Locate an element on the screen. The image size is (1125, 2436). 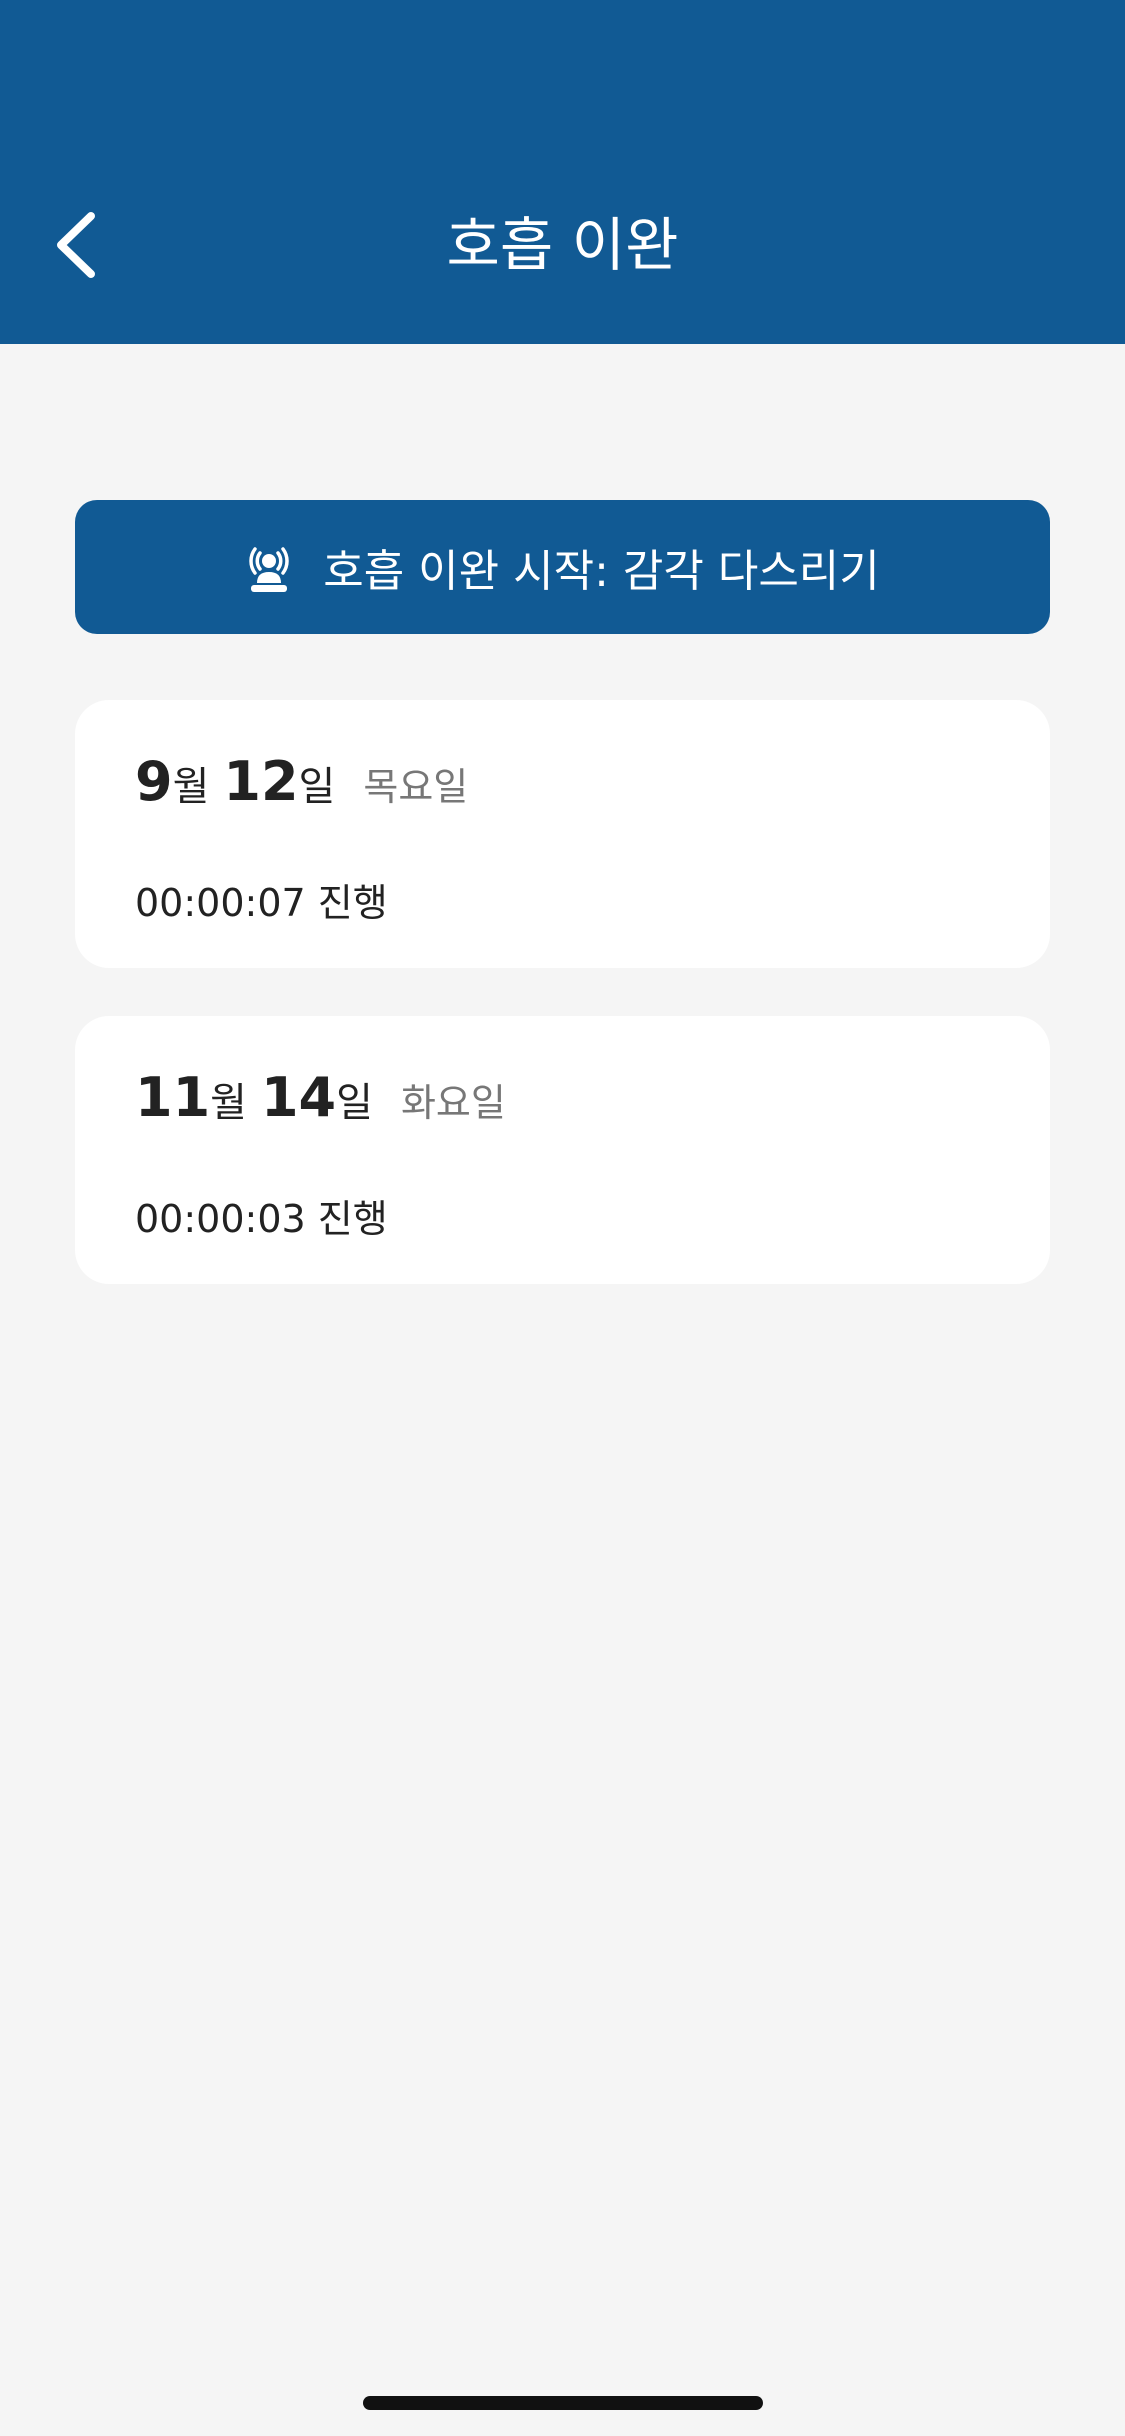
app-header: 호흡 이완 is located at coordinates (562, 172).